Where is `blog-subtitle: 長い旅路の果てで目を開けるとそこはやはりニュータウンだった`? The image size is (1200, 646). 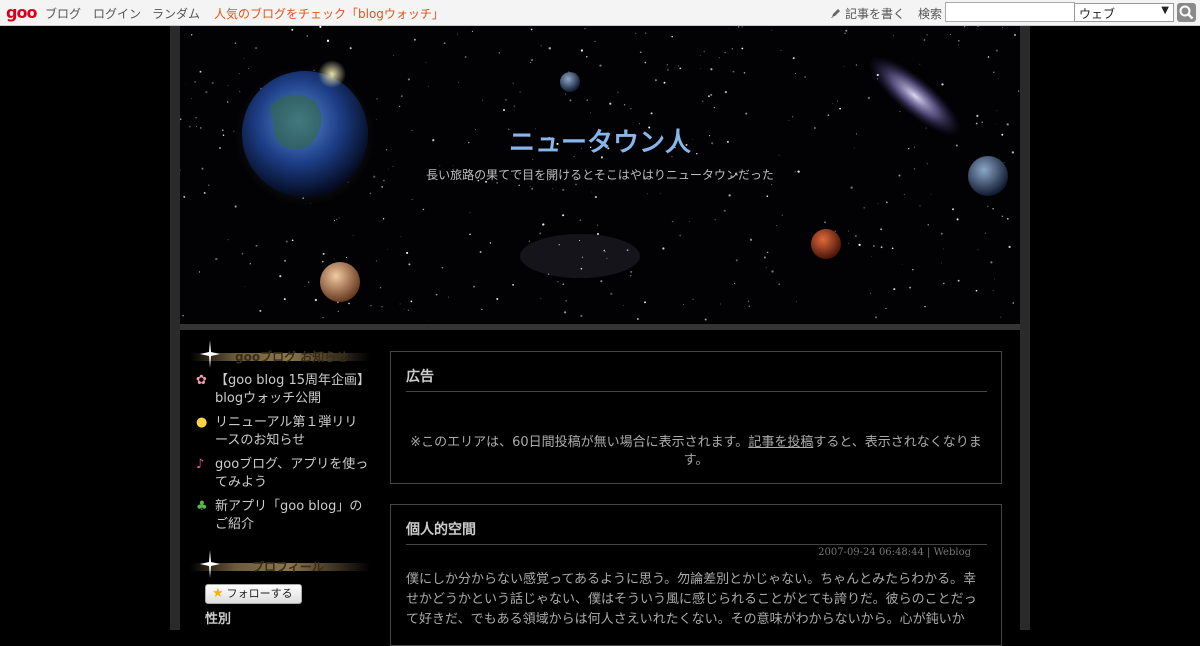 blog-subtitle: 長い旅路の果てで目を開けるとそこはやはりニュータウンだった is located at coordinates (600, 175).